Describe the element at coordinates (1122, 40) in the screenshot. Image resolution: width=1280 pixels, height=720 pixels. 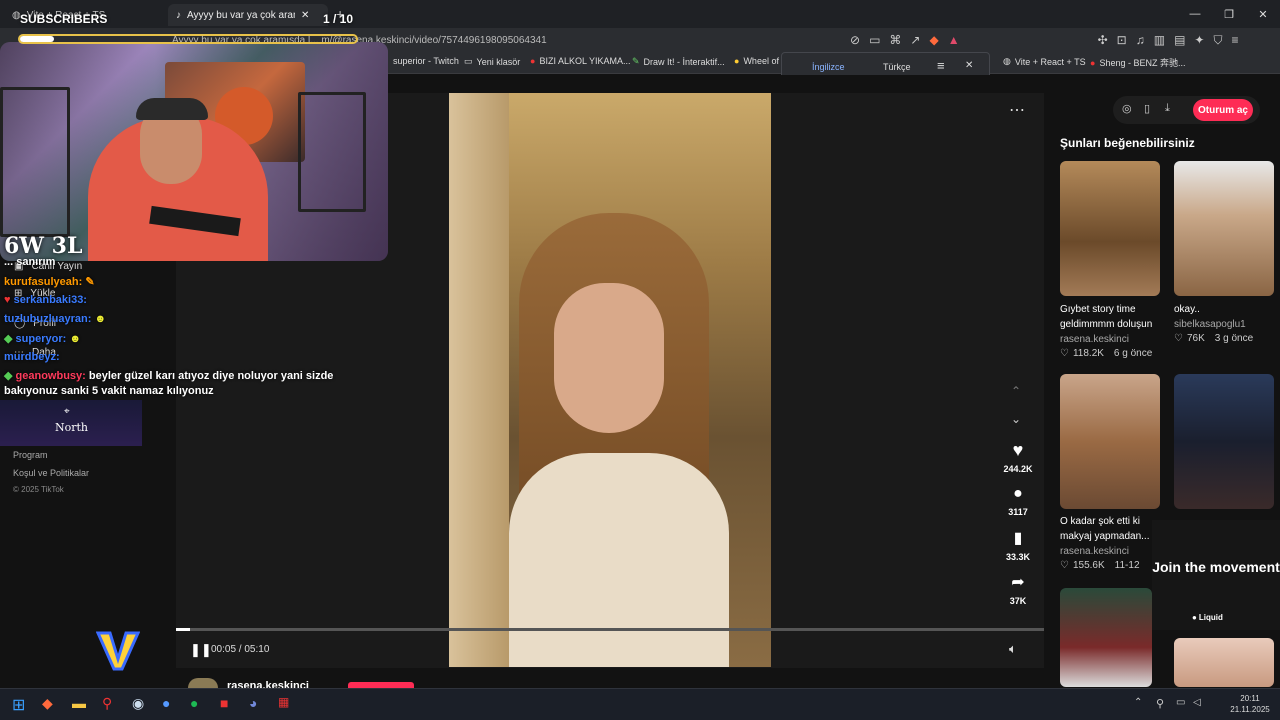
I see `screenshot-icon: ⊡` at that location.